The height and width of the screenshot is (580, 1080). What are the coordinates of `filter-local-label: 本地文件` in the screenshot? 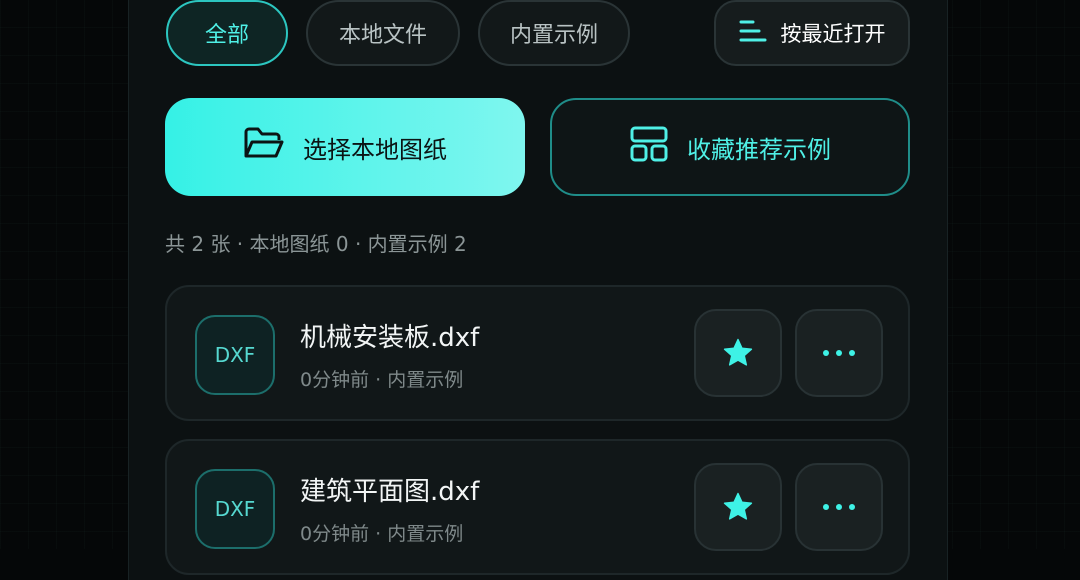 It's located at (382, 35).